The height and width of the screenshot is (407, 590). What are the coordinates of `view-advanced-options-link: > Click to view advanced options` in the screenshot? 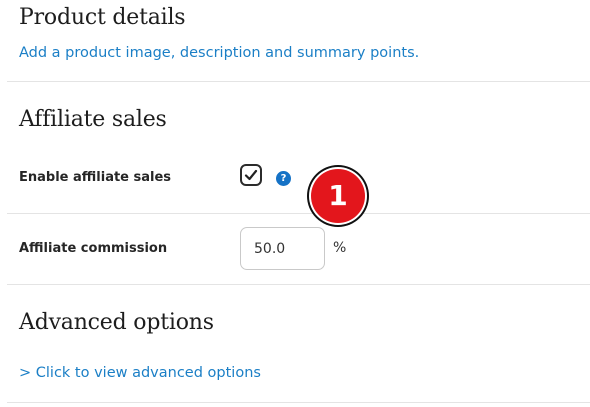 It's located at (140, 373).